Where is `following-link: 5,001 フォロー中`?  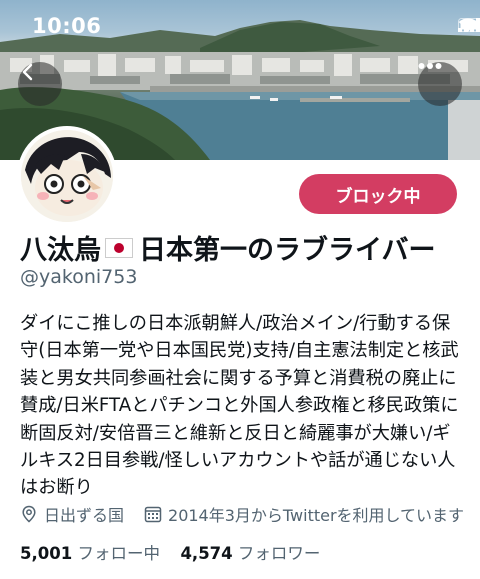
following-link: 5,001 フォロー中 is located at coordinates (92, 553).